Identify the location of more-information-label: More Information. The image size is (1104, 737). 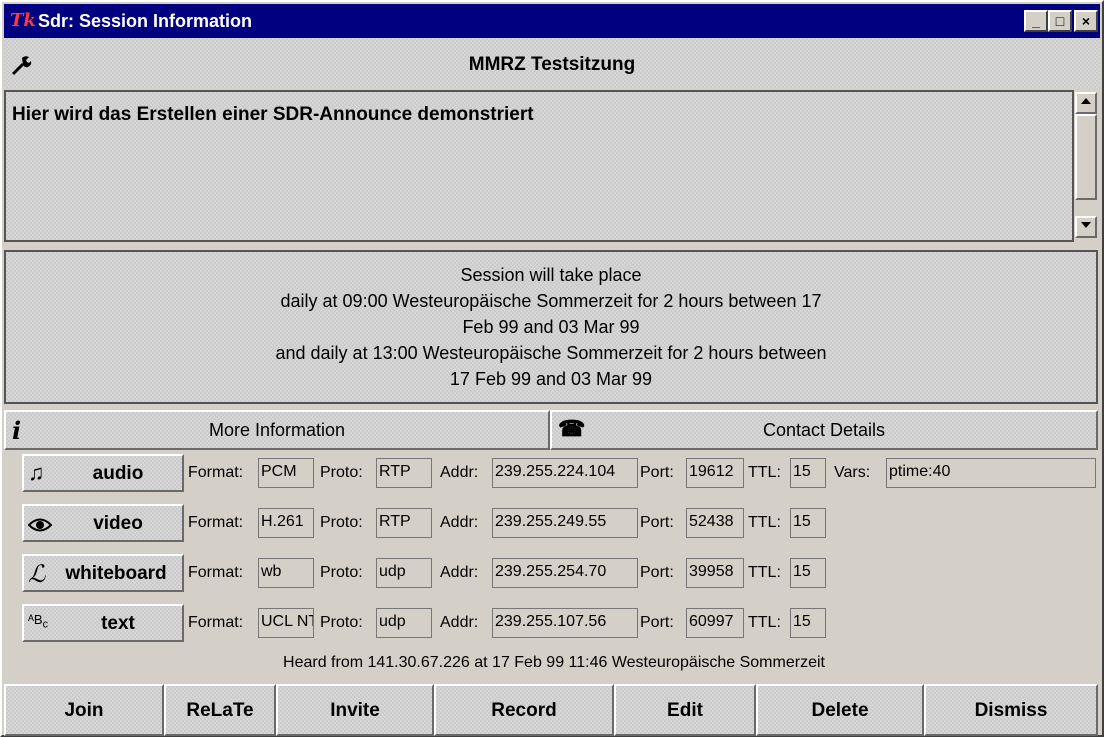
(277, 430).